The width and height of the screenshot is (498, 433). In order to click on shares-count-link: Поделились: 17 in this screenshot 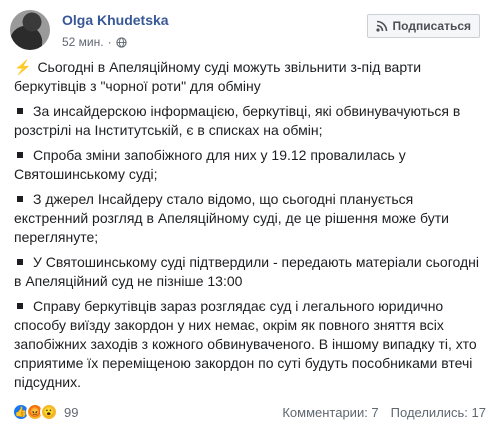, I will do `click(438, 412)`.